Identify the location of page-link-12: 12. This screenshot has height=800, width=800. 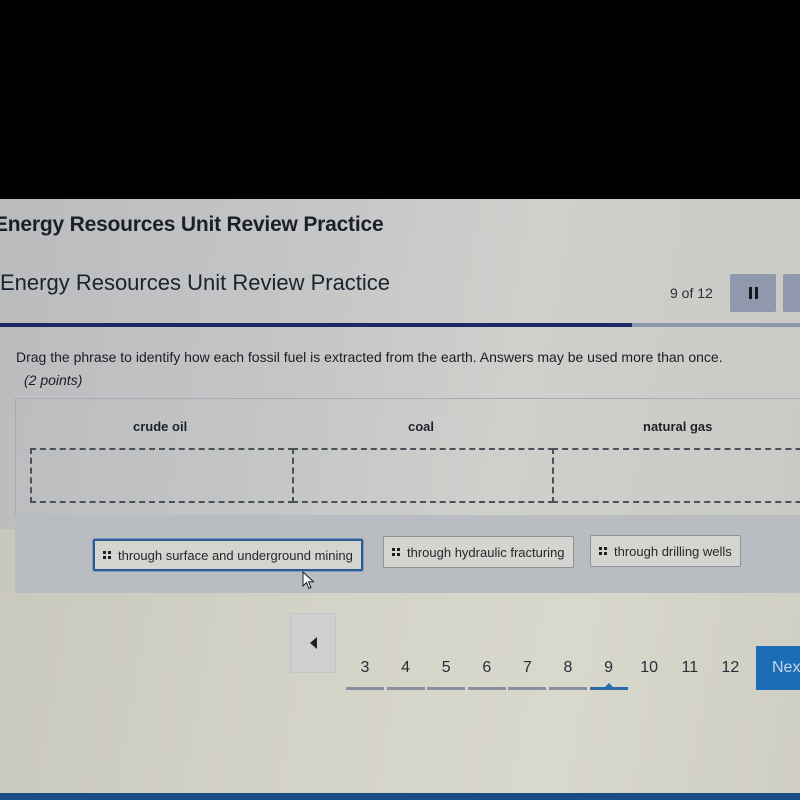
(730, 668).